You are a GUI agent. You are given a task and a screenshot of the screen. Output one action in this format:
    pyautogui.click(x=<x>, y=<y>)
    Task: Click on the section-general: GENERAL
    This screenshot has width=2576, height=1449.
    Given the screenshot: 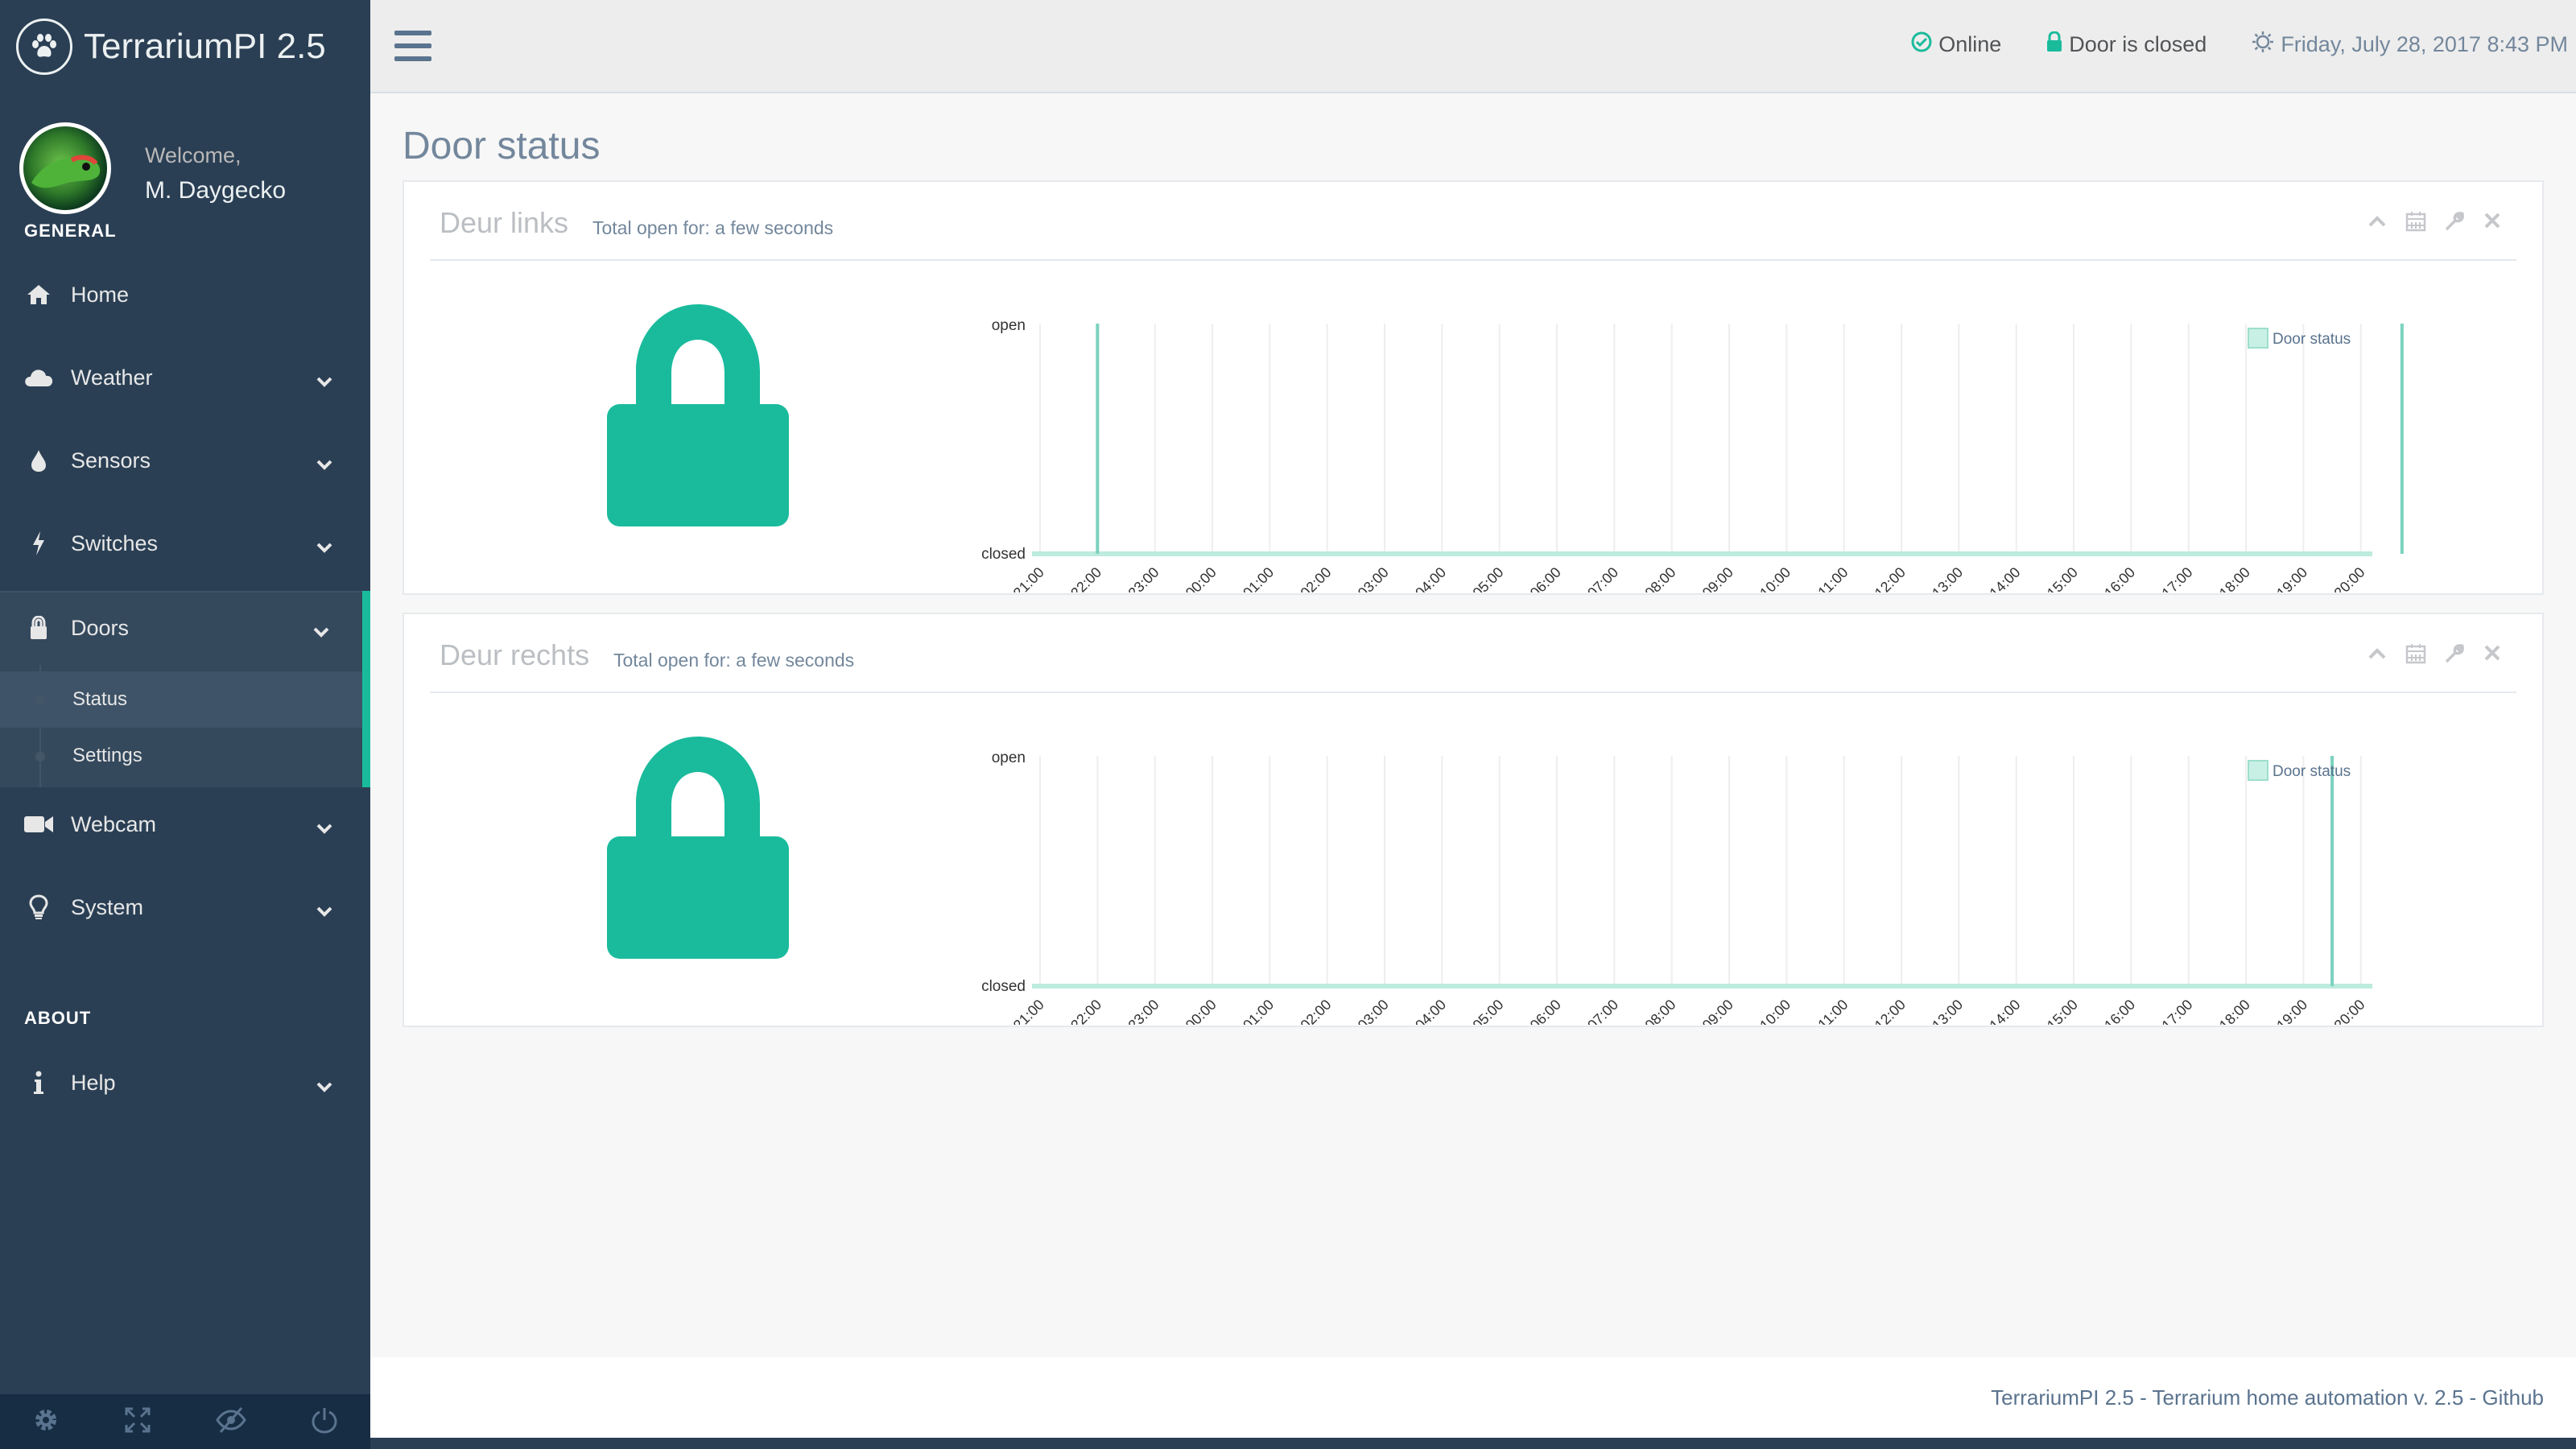 What is the action you would take?
    pyautogui.click(x=70, y=231)
    